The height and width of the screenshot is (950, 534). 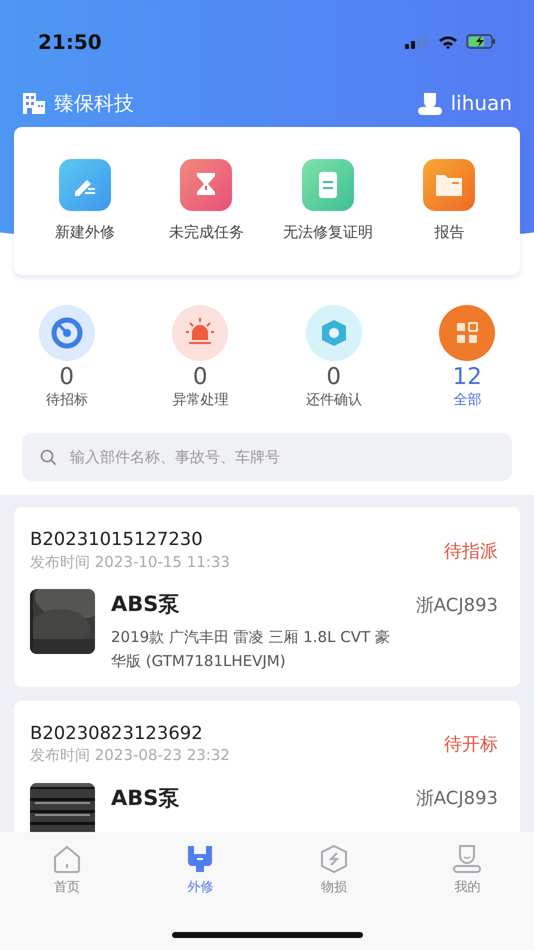 I want to click on vehicle-model: 2019款 广汽丰田 雷凌 三厢 1.8L CVT 豪华版 (GTM7181LHEVJM), so click(x=251, y=649).